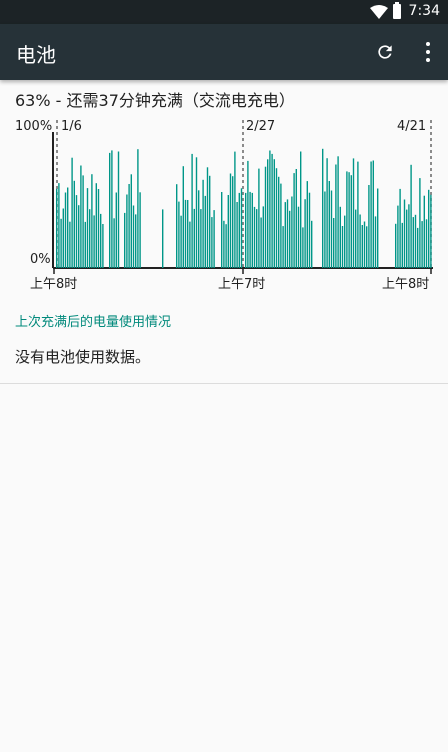 The width and height of the screenshot is (448, 752). Describe the element at coordinates (261, 126) in the screenshot. I see `date-marker-2: 2/27` at that location.